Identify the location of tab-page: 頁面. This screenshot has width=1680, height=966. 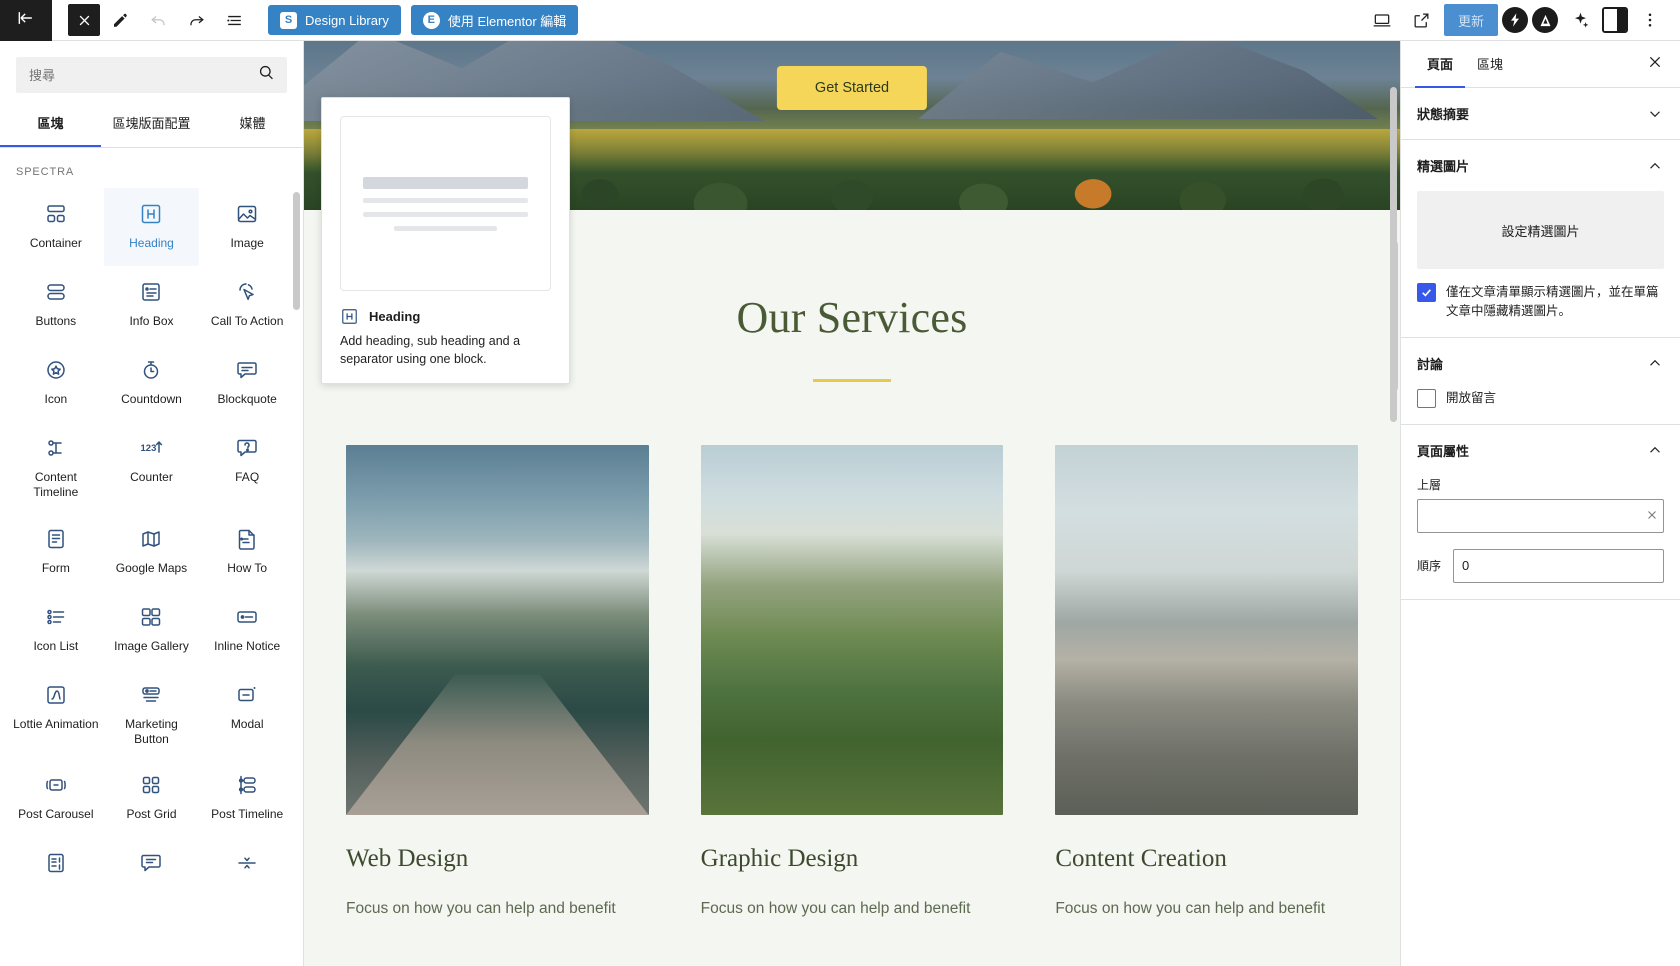
(1440, 64).